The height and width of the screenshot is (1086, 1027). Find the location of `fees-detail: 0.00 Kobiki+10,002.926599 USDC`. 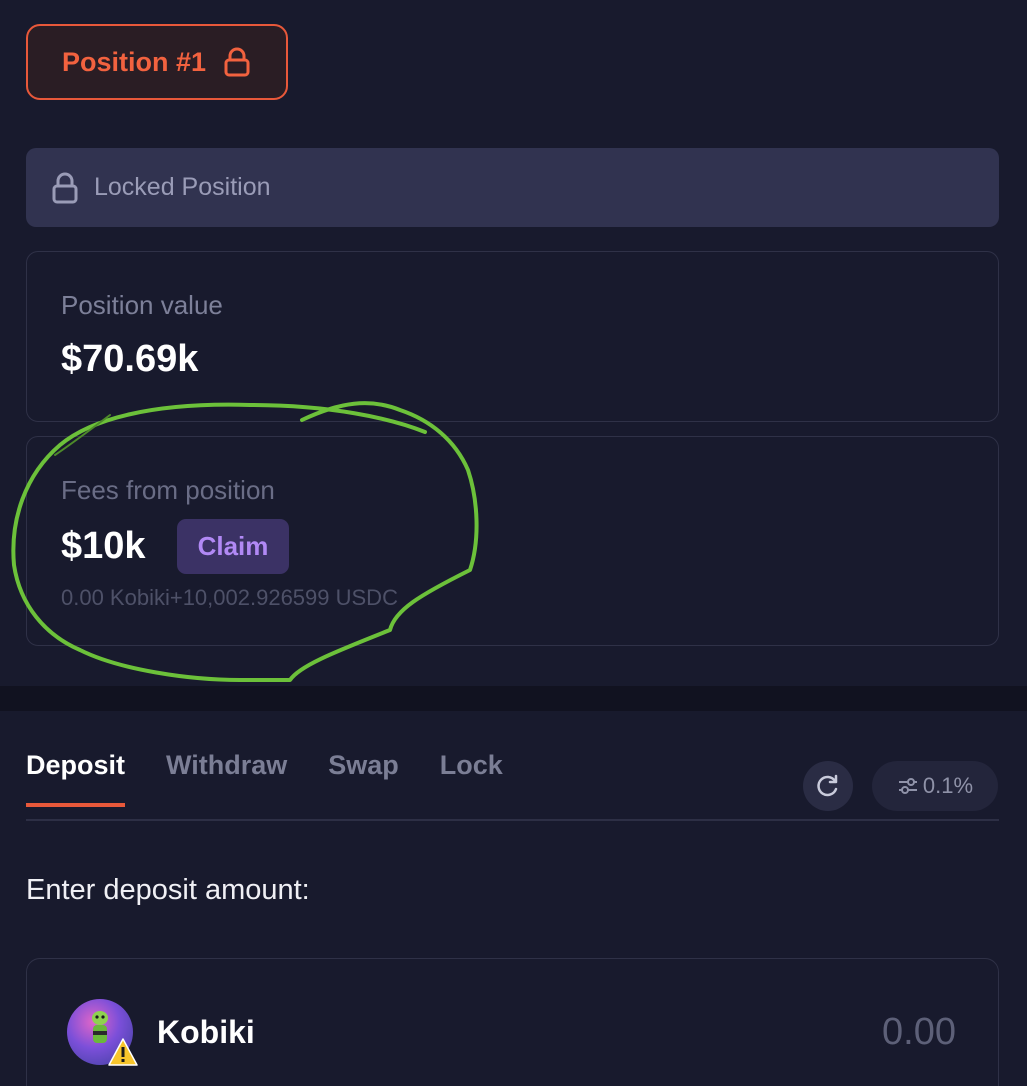

fees-detail: 0.00 Kobiki+10,002.926599 USDC is located at coordinates (229, 597).